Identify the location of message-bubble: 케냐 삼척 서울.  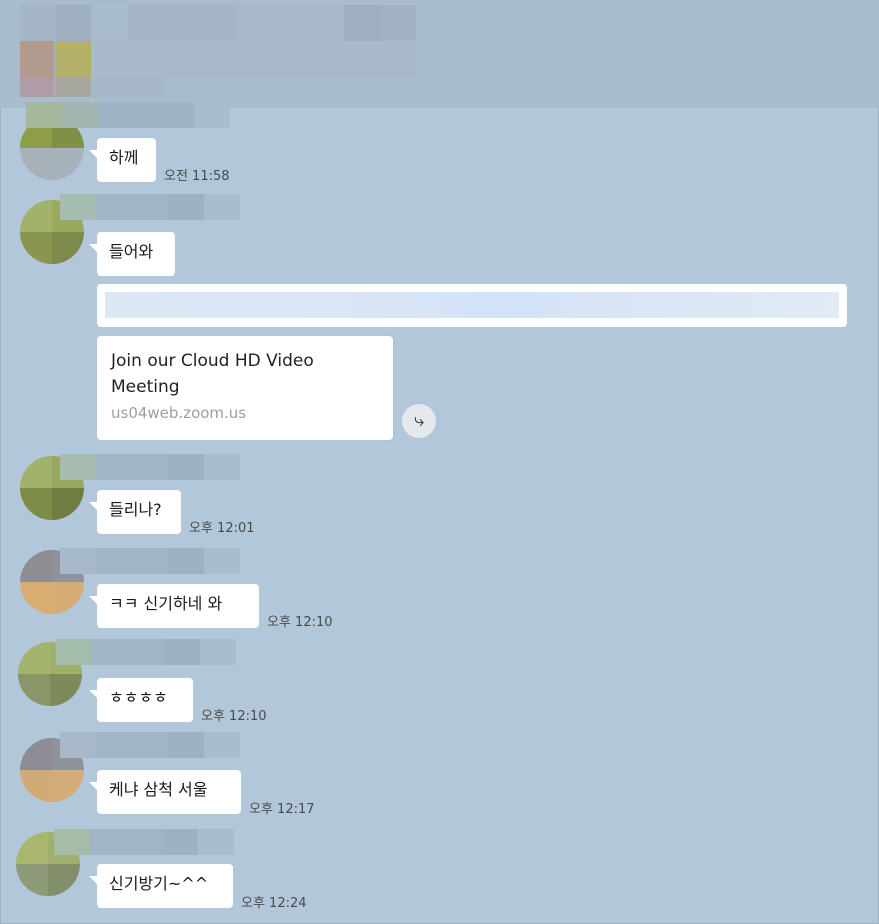
(165, 792).